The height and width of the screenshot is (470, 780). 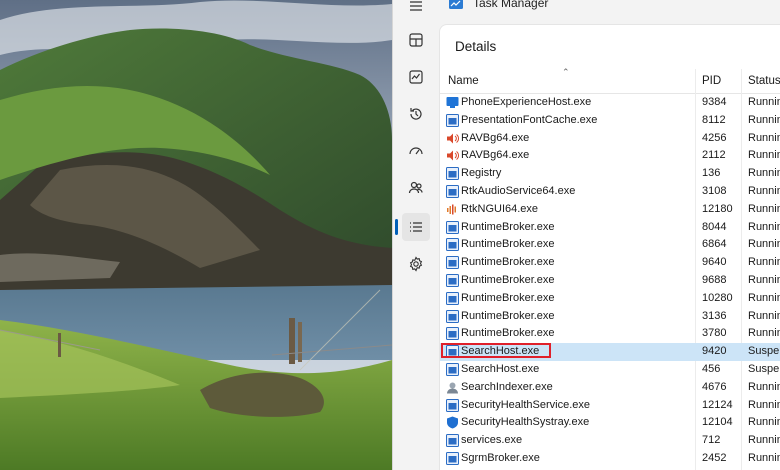 I want to click on table-row: RtkAudioService64.exe 3108 Running, so click(x=610, y=192).